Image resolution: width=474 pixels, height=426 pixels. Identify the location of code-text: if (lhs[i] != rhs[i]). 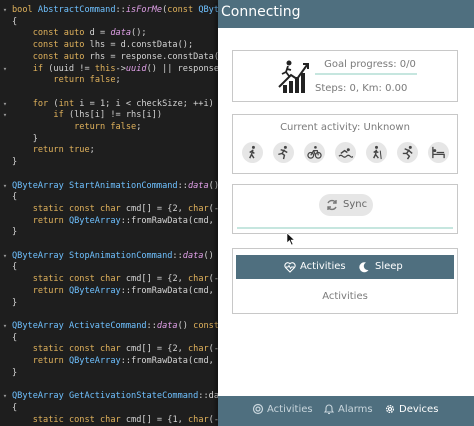
(108, 115).